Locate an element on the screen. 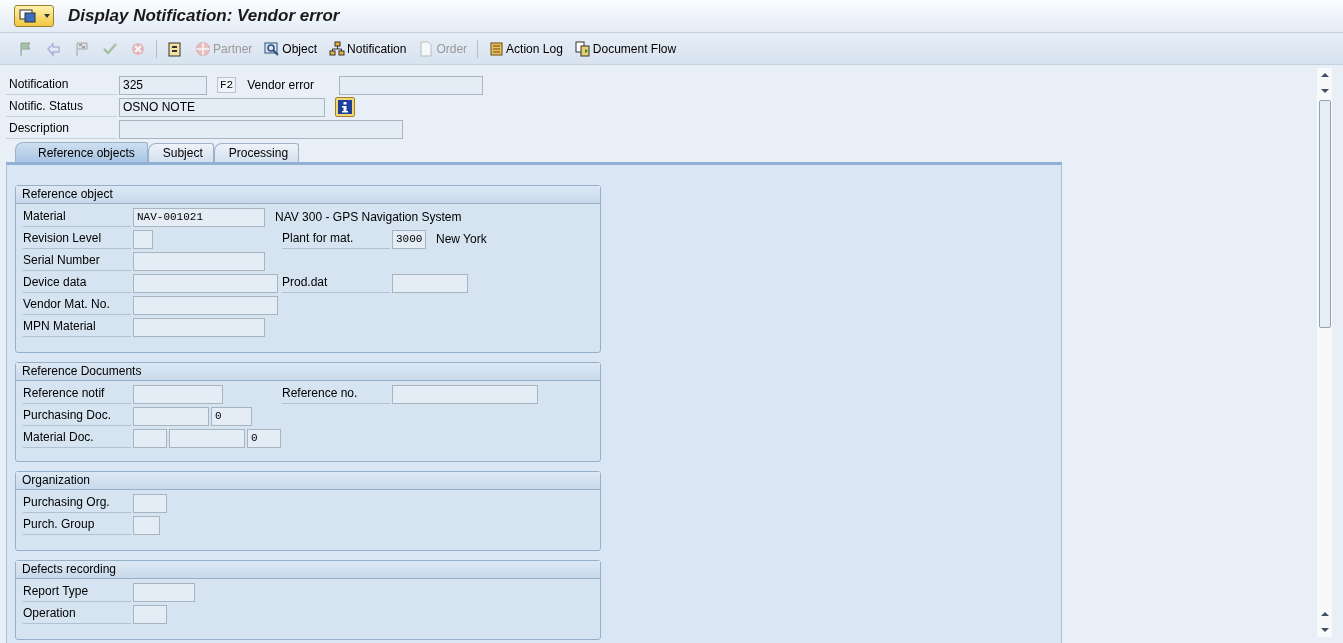 The image size is (1343, 643). scroll-bar is located at coordinates (1324, 352).